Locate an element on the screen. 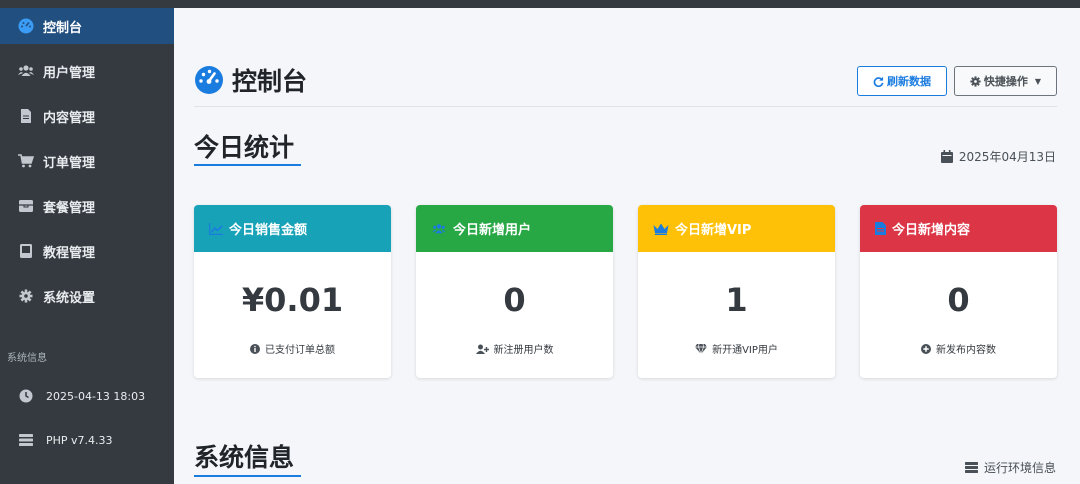 The image size is (1080, 484). calendar-icon is located at coordinates (946, 156).